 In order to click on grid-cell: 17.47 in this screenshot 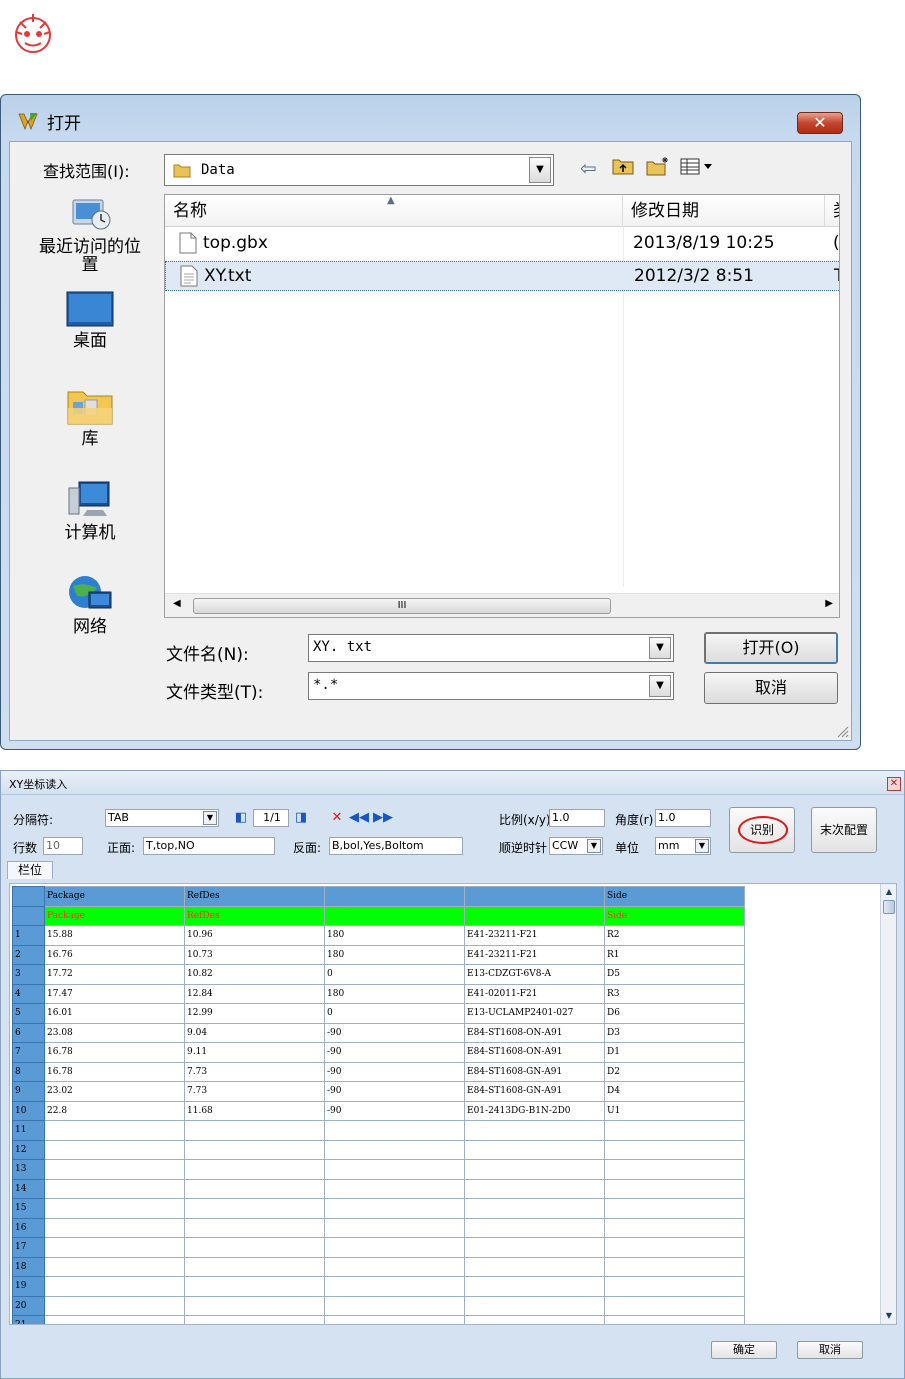, I will do `click(114, 993)`.